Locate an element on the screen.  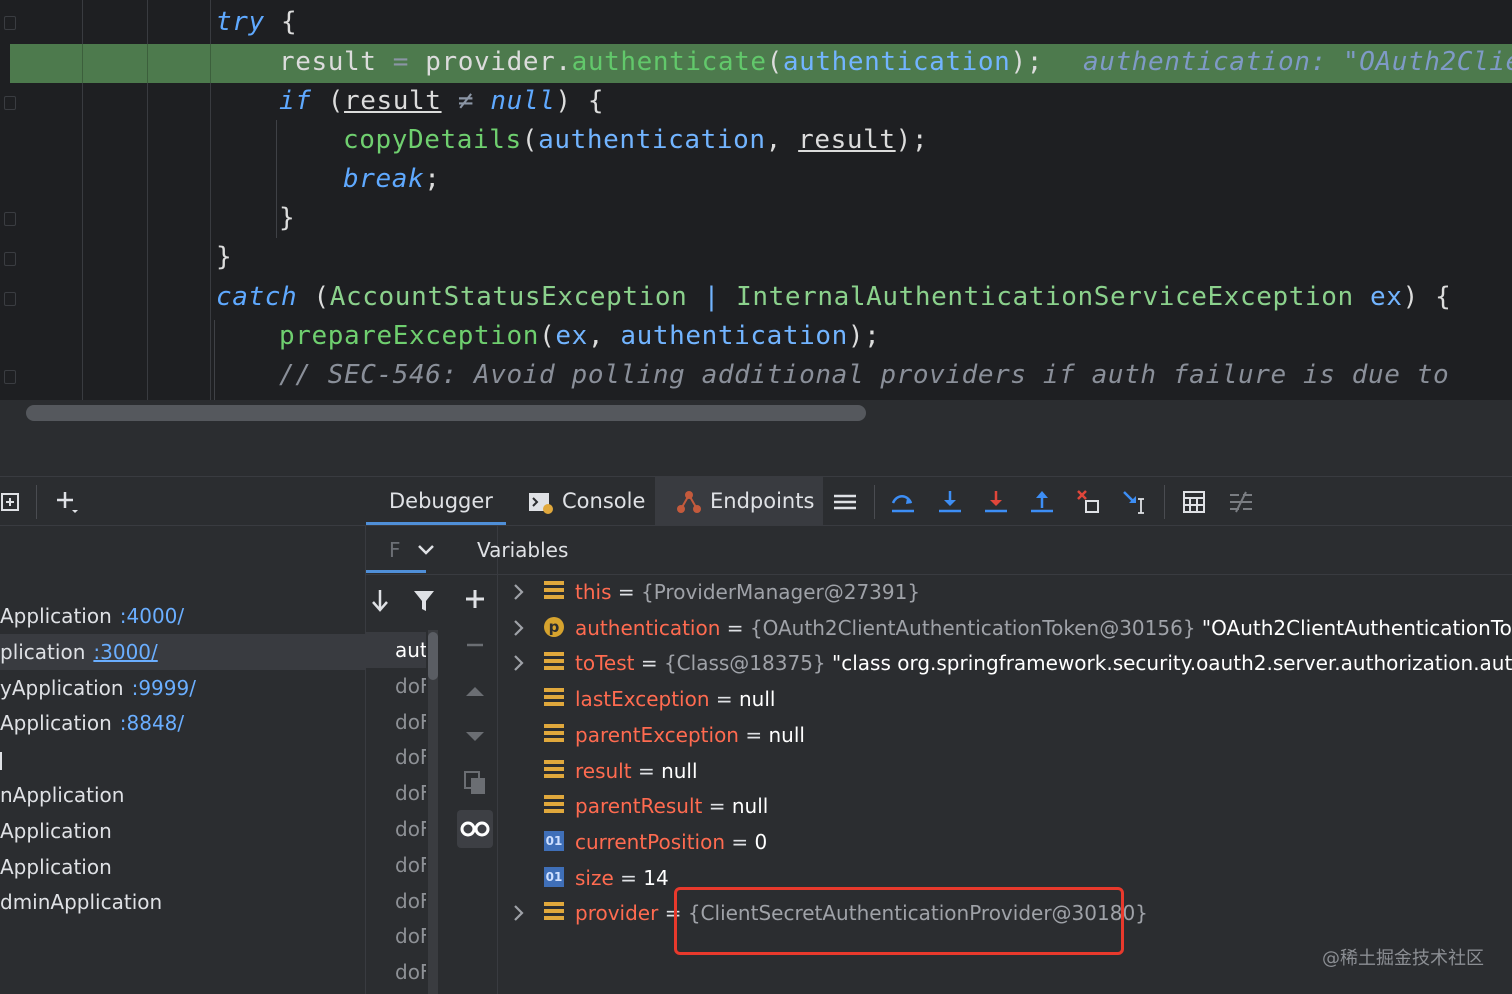
code-token: , is located at coordinates (604, 336).